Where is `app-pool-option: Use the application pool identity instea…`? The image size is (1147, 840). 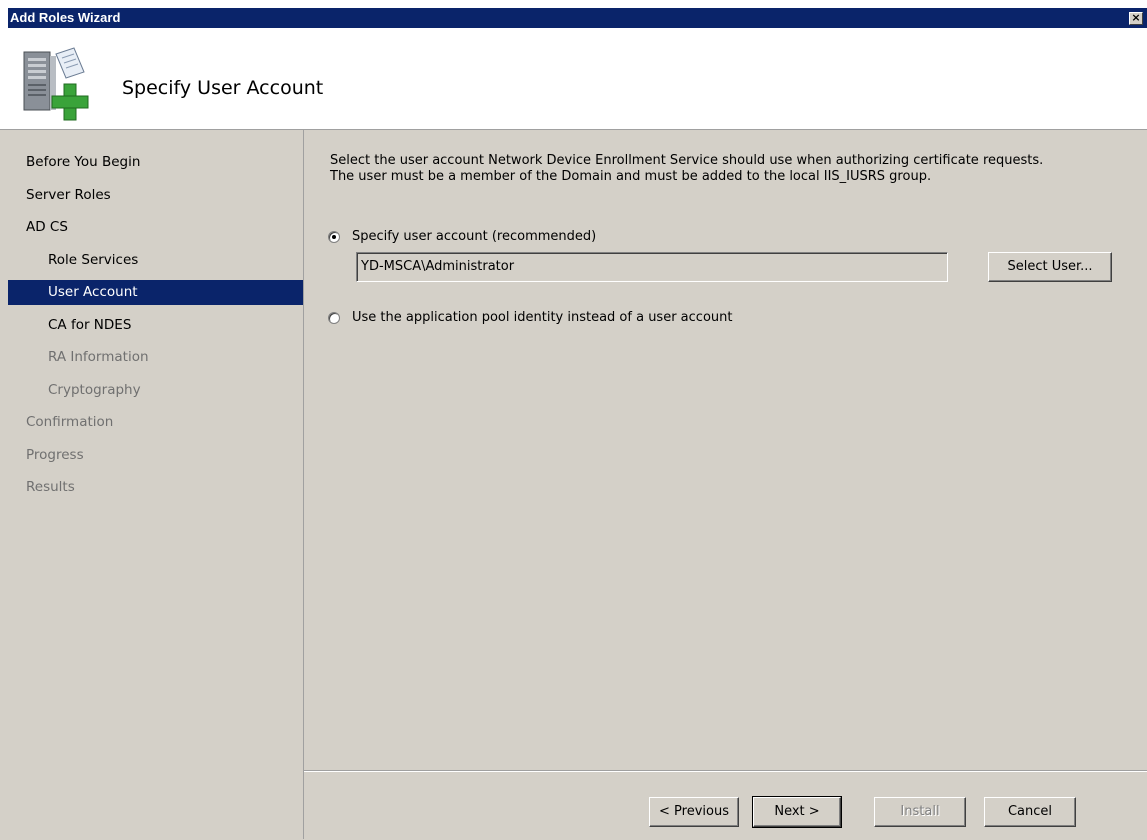
app-pool-option: Use the application pool identity instea… is located at coordinates (530, 317).